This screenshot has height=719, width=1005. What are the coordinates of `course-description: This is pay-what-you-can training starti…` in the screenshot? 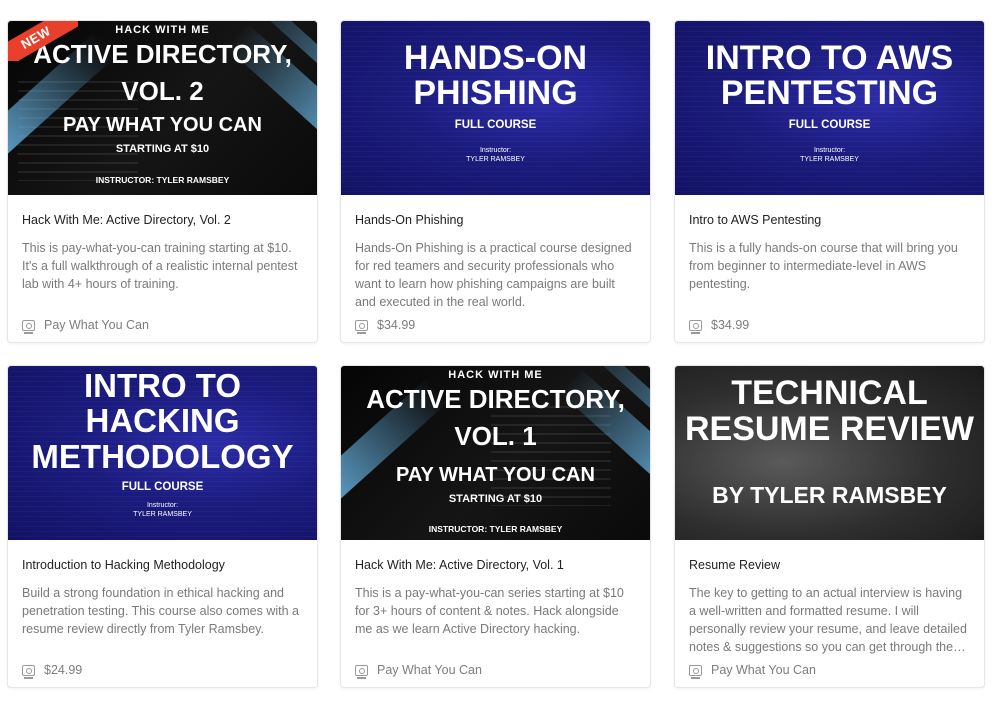 It's located at (160, 266).